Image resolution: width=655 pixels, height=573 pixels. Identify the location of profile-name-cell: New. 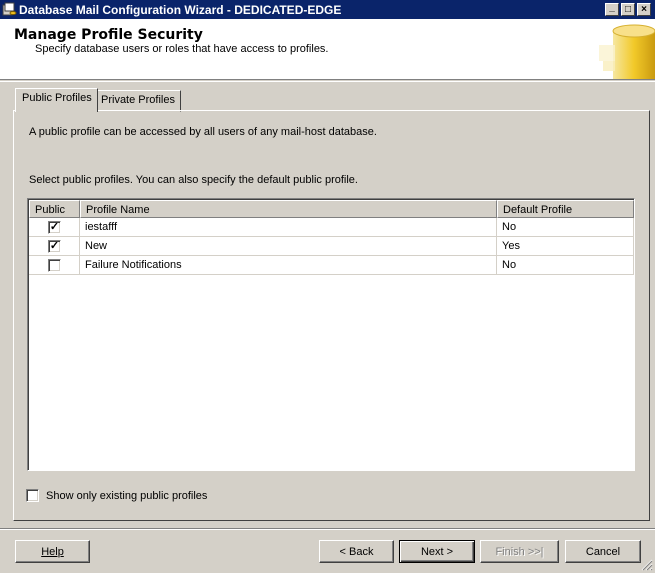
(288, 246).